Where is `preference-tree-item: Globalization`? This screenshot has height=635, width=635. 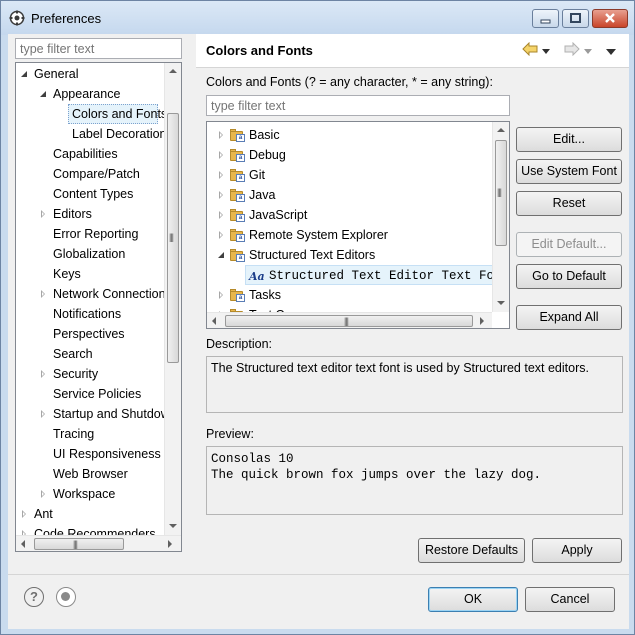 preference-tree-item: Globalization is located at coordinates (89, 254).